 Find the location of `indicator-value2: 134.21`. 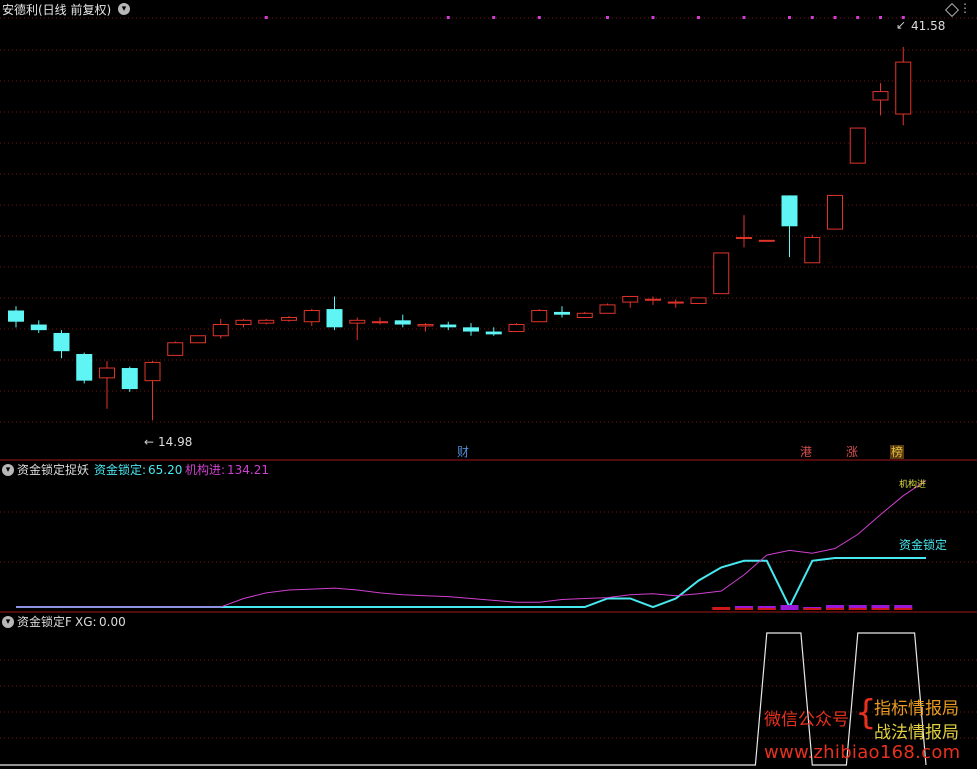

indicator-value2: 134.21 is located at coordinates (248, 470).